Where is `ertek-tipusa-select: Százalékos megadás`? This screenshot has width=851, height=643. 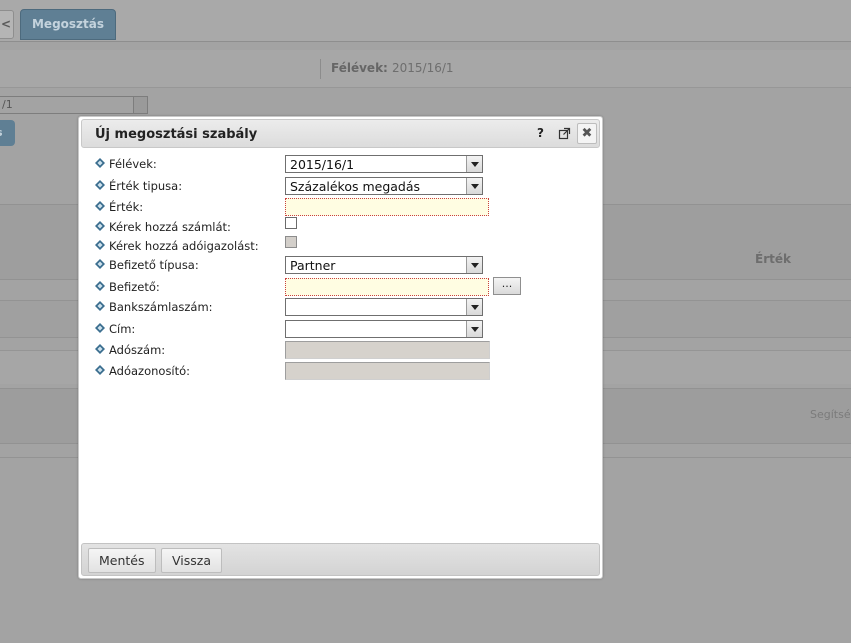
ertek-tipusa-select: Százalékos megadás is located at coordinates (384, 186).